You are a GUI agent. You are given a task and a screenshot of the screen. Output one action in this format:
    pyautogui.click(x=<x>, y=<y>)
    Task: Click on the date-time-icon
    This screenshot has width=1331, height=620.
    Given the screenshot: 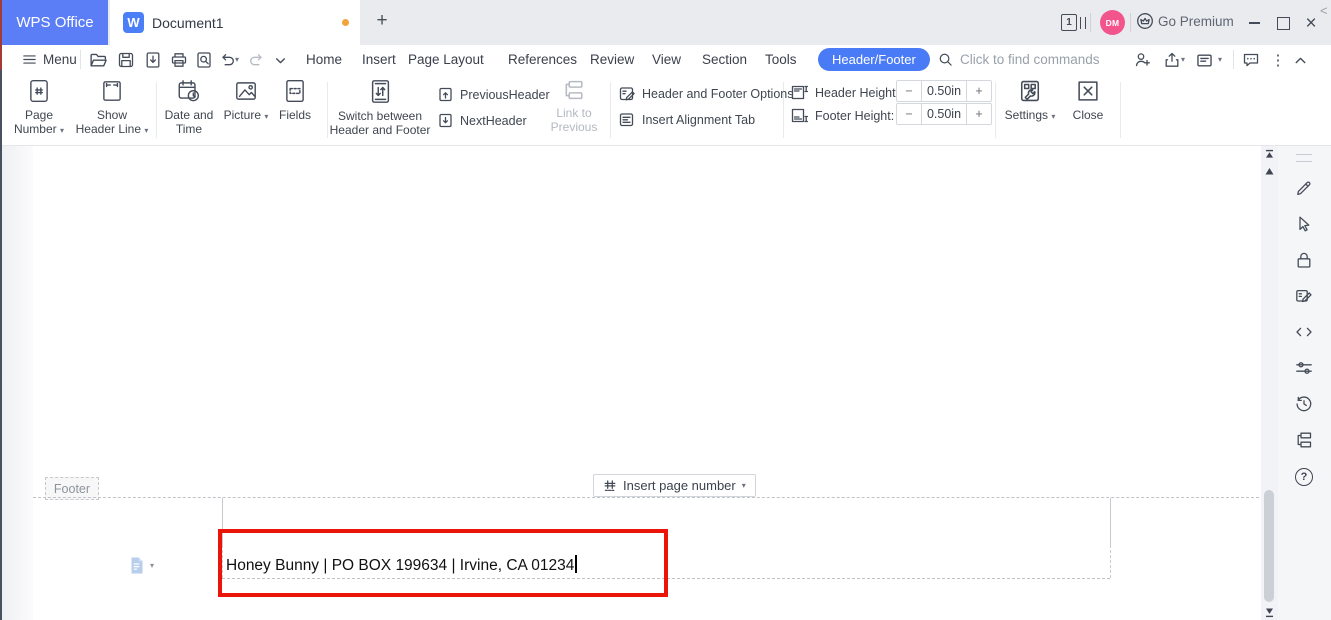 What is the action you would take?
    pyautogui.click(x=189, y=91)
    